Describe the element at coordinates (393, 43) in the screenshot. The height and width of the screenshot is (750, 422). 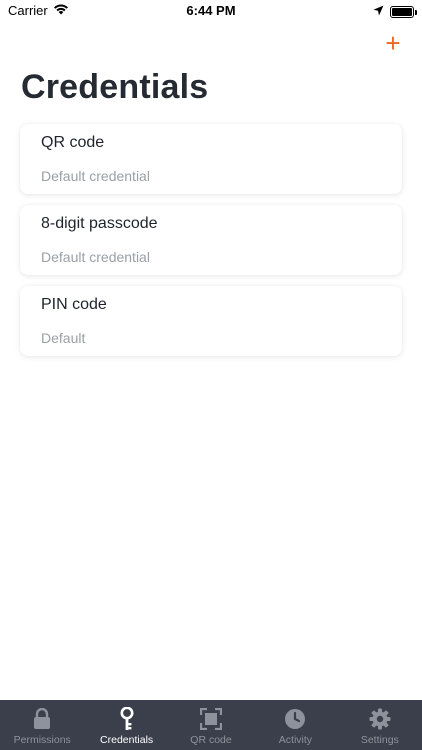
I see `add-credential-button: +` at that location.